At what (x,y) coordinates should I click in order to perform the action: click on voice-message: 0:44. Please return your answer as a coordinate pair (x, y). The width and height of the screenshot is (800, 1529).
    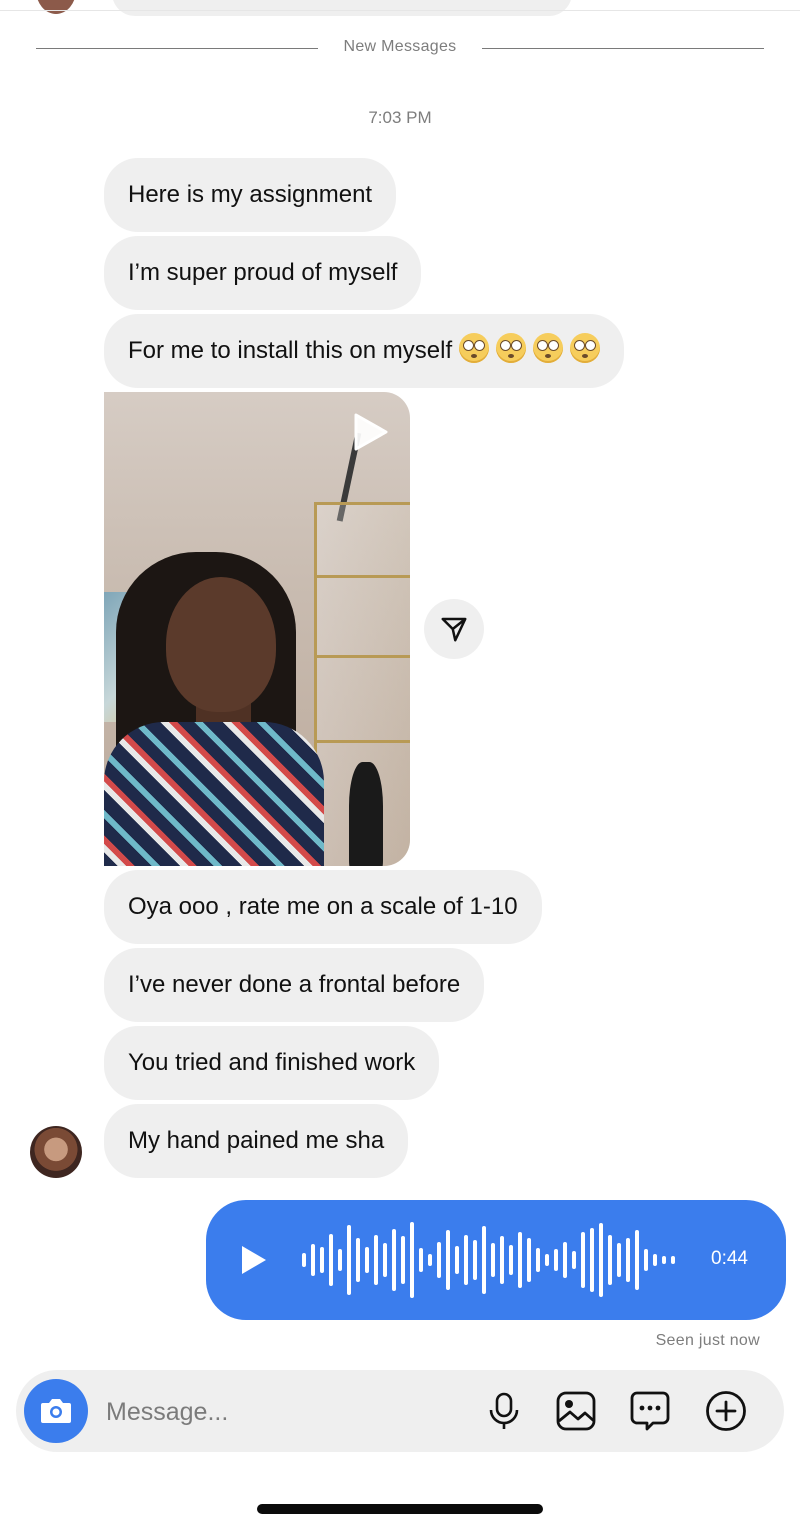
    Looking at the image, I should click on (496, 1260).